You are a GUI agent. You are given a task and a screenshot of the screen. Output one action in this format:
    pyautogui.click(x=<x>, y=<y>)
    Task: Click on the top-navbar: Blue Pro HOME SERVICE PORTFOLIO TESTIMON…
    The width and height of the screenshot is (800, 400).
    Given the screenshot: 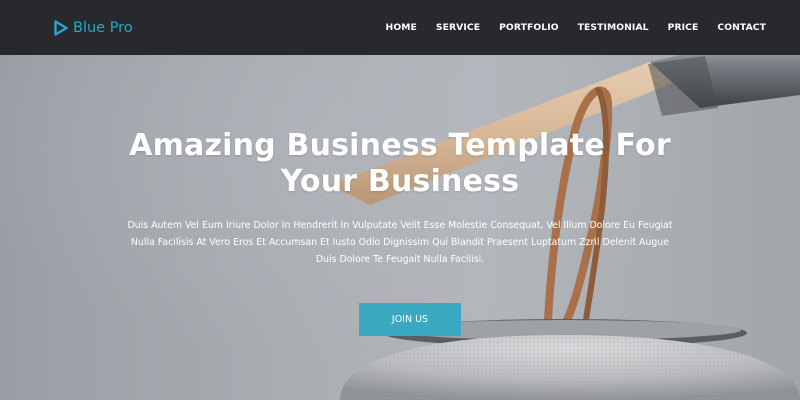 What is the action you would take?
    pyautogui.click(x=400, y=27)
    